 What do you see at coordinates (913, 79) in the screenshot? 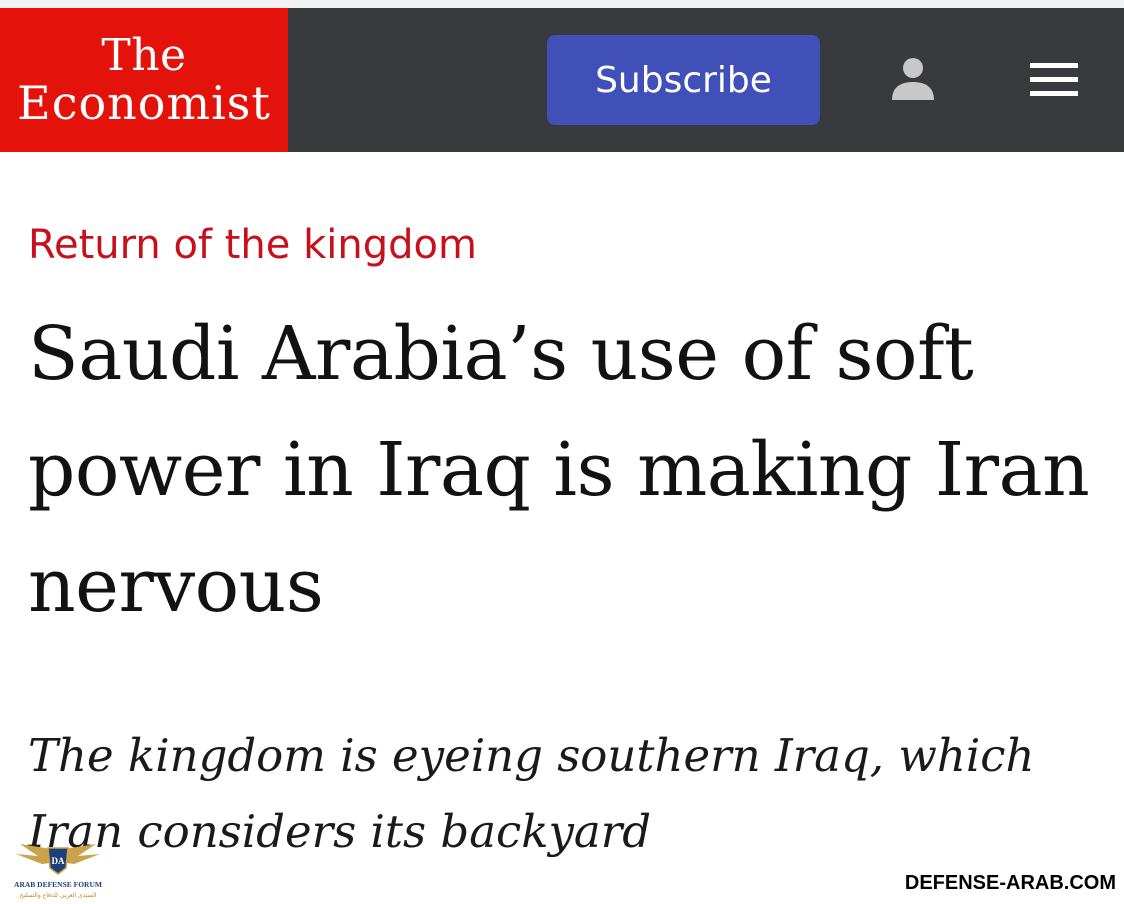
I see `user-icon` at bounding box center [913, 79].